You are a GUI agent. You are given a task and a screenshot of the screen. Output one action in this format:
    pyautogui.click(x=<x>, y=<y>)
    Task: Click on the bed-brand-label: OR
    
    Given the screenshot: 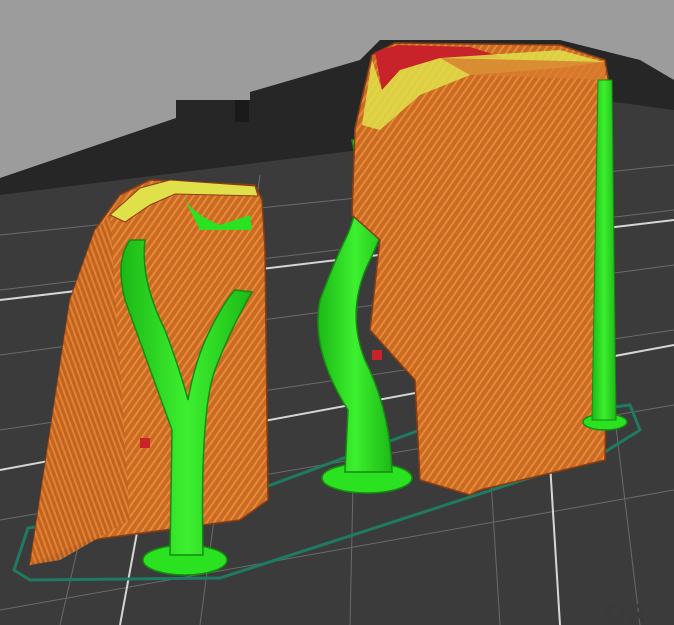 What is the action you would take?
    pyautogui.click(x=626, y=612)
    